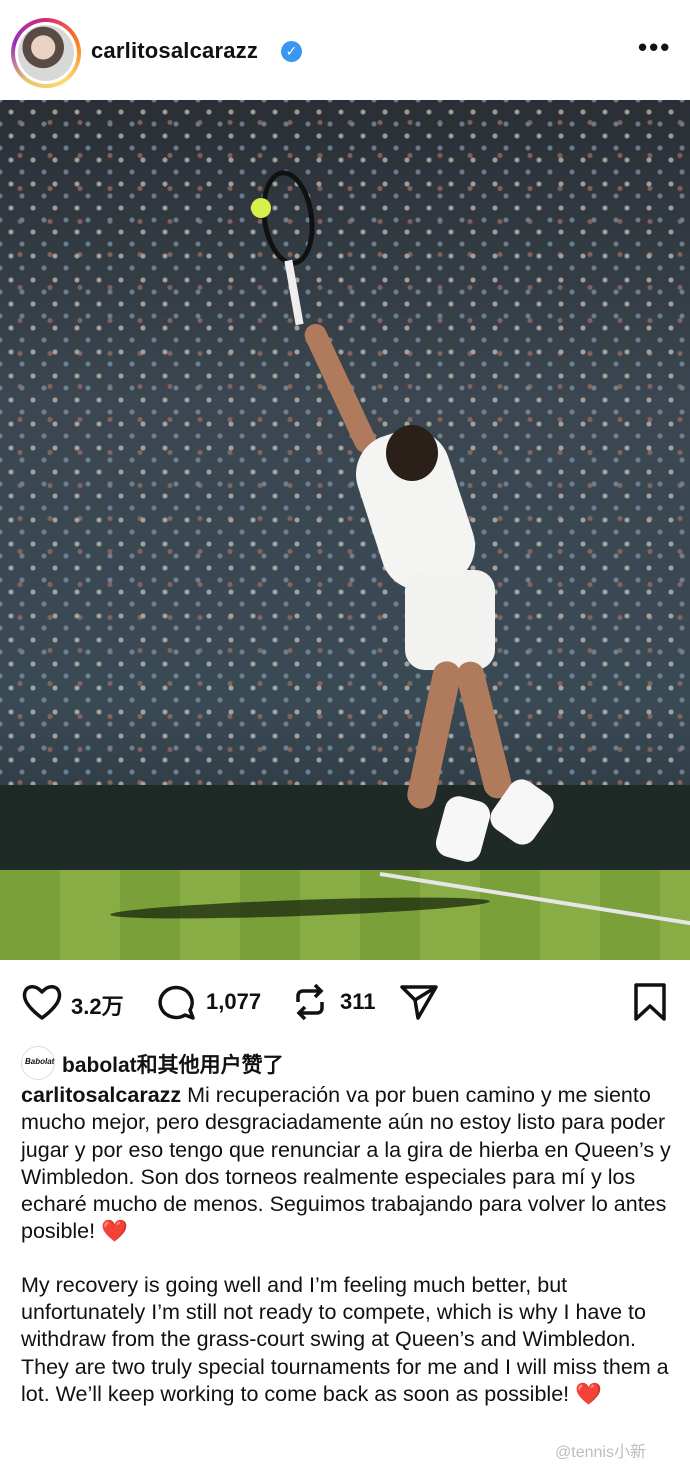  What do you see at coordinates (345, 1063) in the screenshot?
I see `liked-by-row: Babolat babolat和其他用户赞了` at bounding box center [345, 1063].